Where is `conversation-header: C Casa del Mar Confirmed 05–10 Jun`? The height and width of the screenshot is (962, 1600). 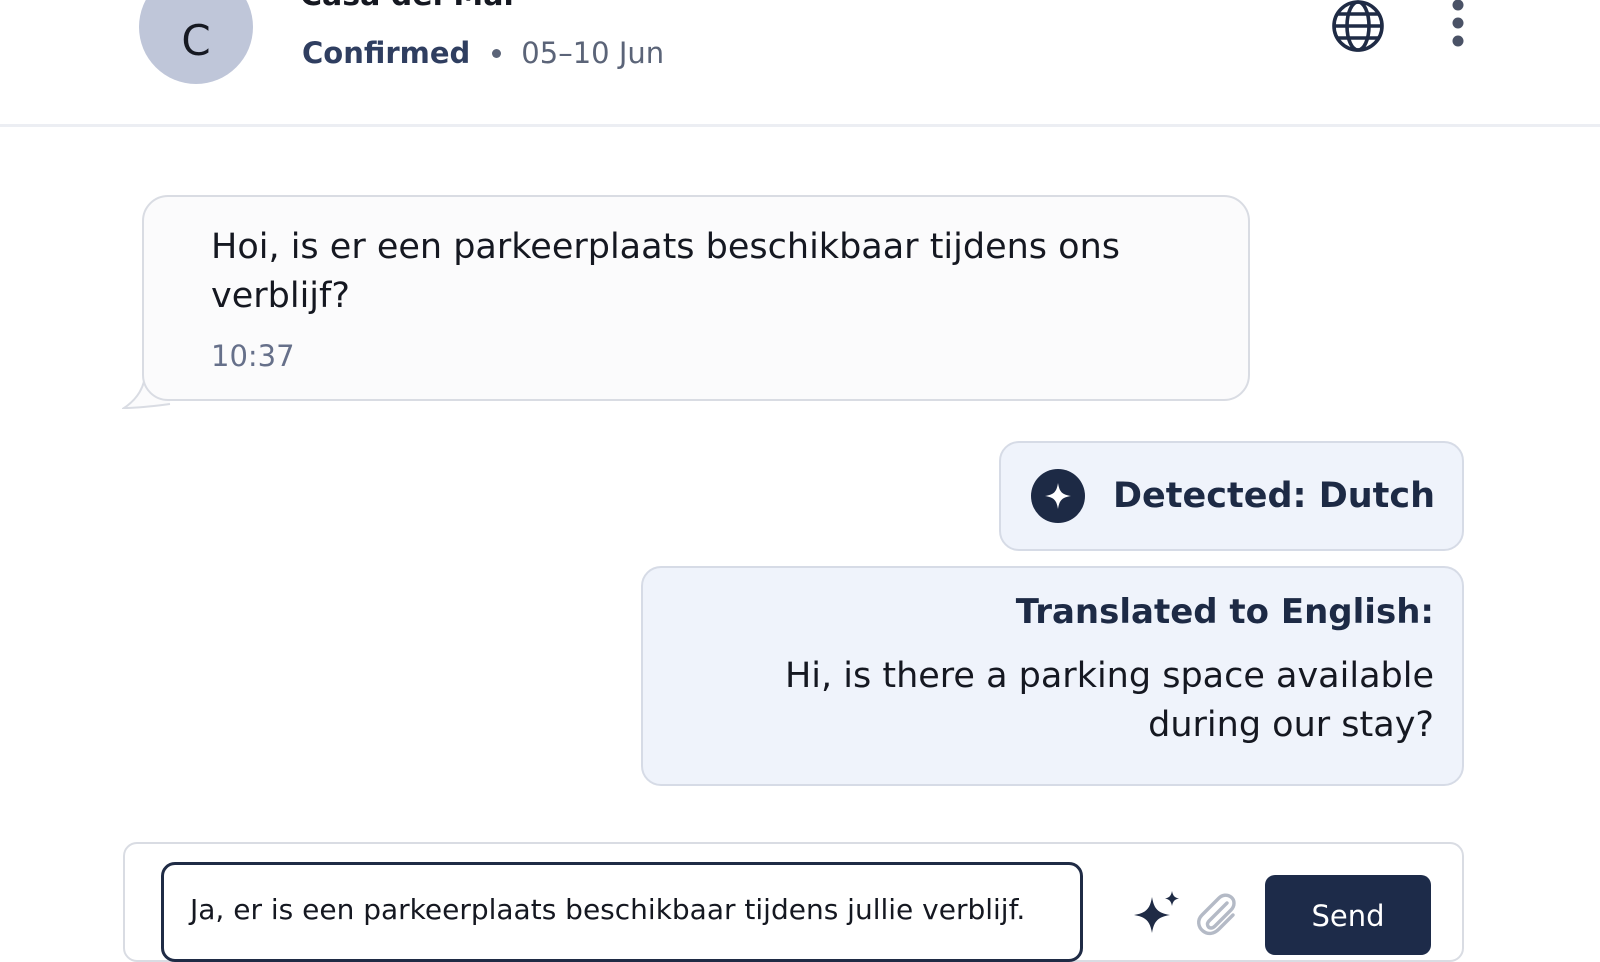
conversation-header: C Casa del Mar Confirmed 05–10 Jun is located at coordinates (800, 63).